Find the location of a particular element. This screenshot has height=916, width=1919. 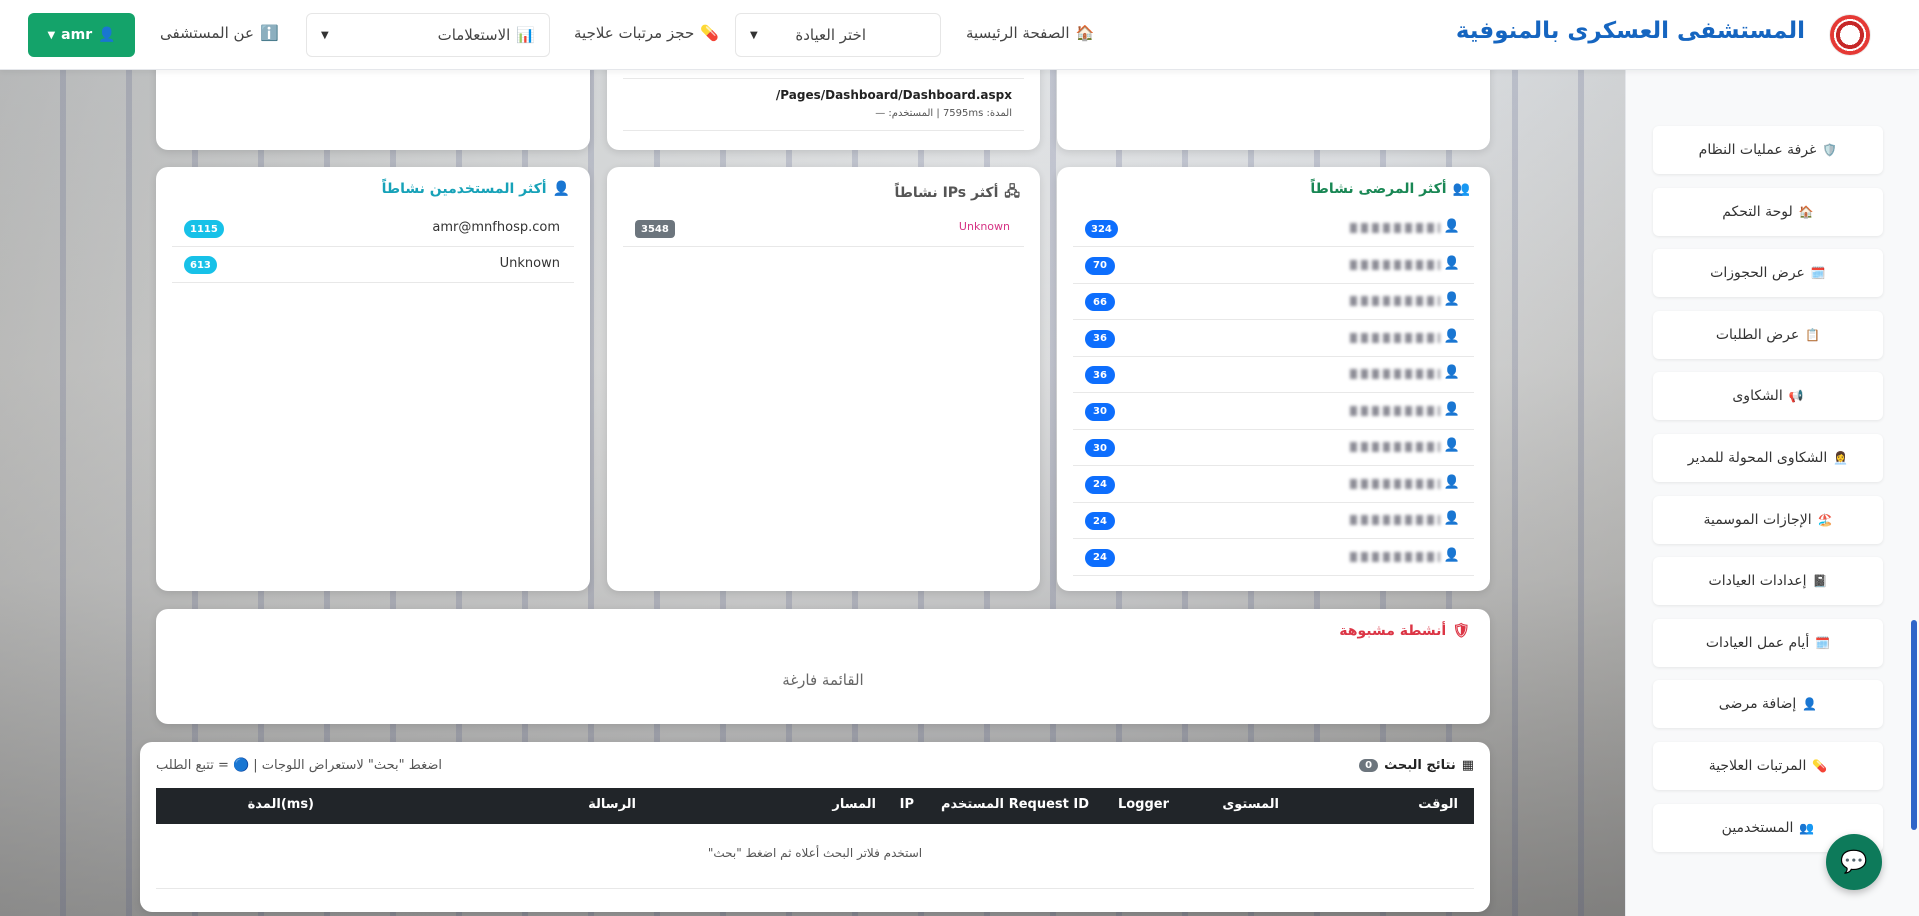

sidebar-item-add-patients: 👤 إضافة مرضى is located at coordinates (1768, 704).